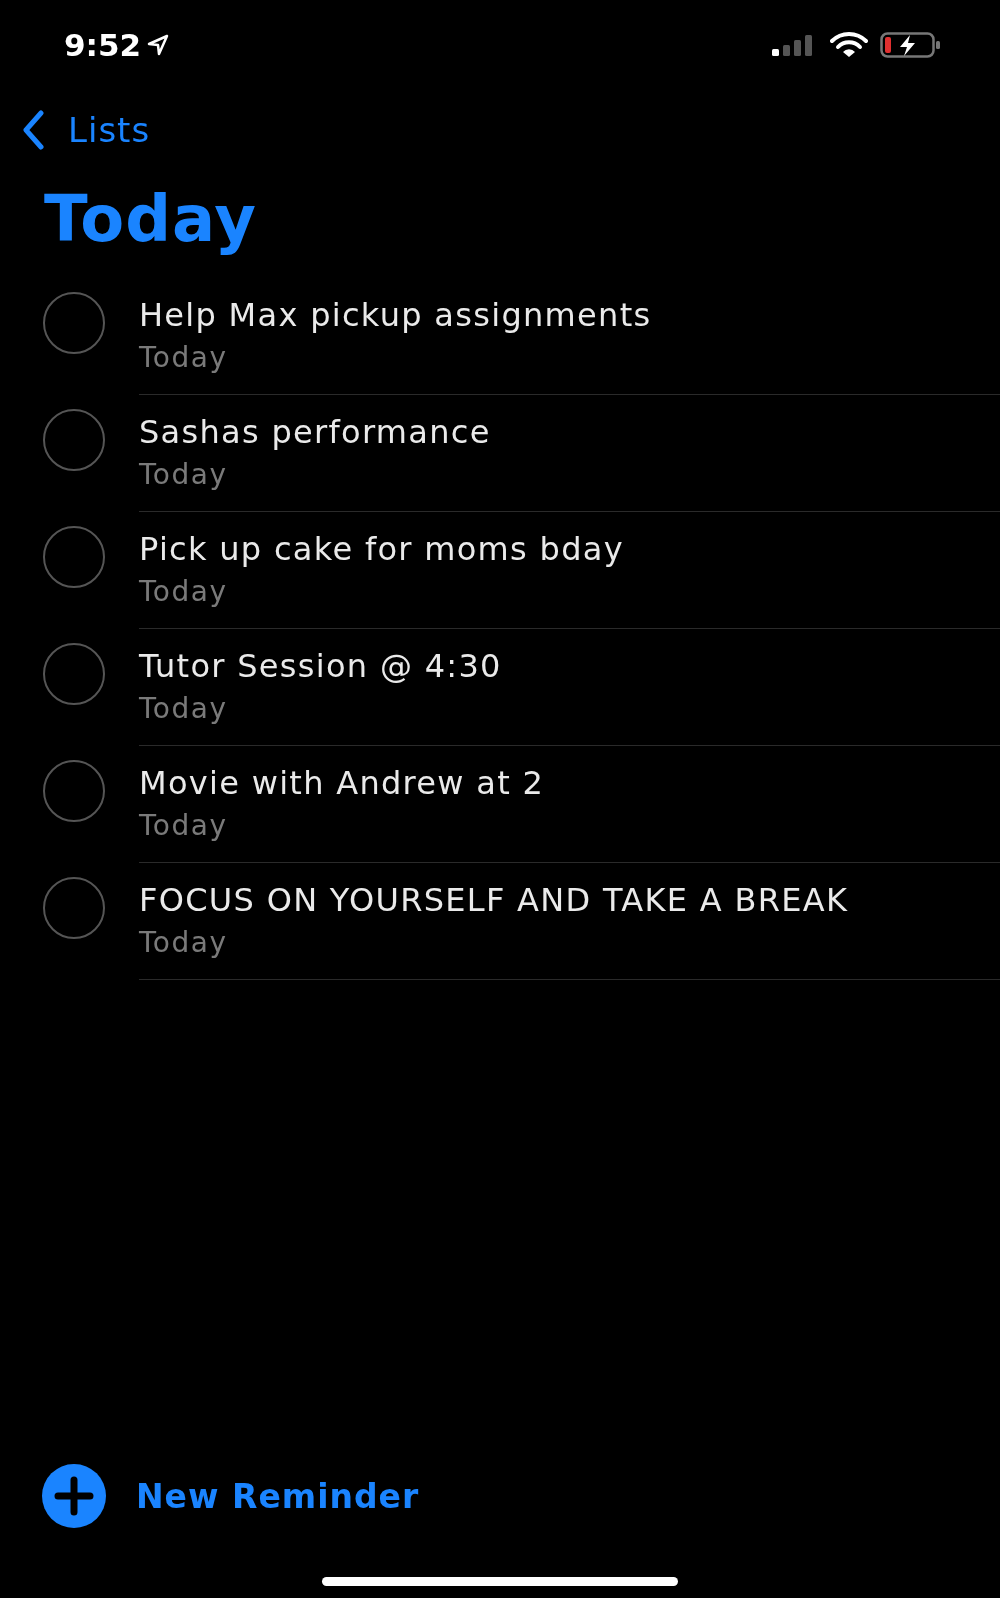 The image size is (1000, 1598). What do you see at coordinates (342, 783) in the screenshot?
I see `reminder-title: Movie with Andrew at 2` at bounding box center [342, 783].